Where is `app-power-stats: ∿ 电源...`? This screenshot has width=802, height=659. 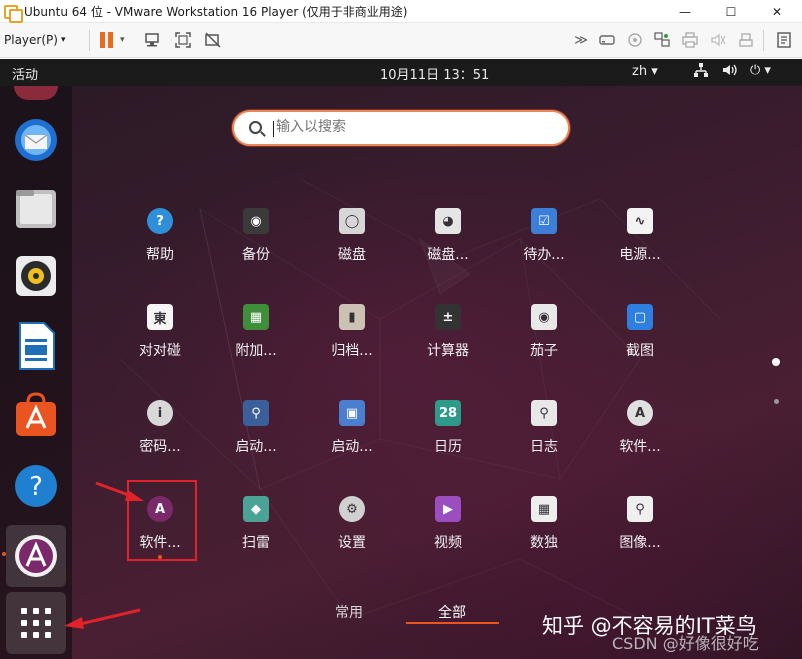 app-power-stats: ∿ 电源... is located at coordinates (640, 248).